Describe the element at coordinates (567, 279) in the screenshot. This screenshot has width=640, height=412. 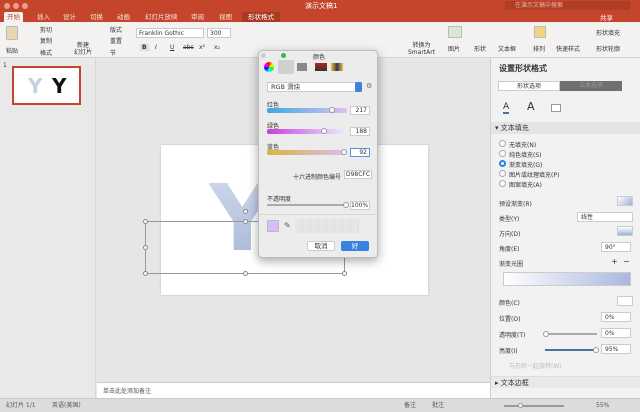
I see `gradient-stops-bar` at that location.